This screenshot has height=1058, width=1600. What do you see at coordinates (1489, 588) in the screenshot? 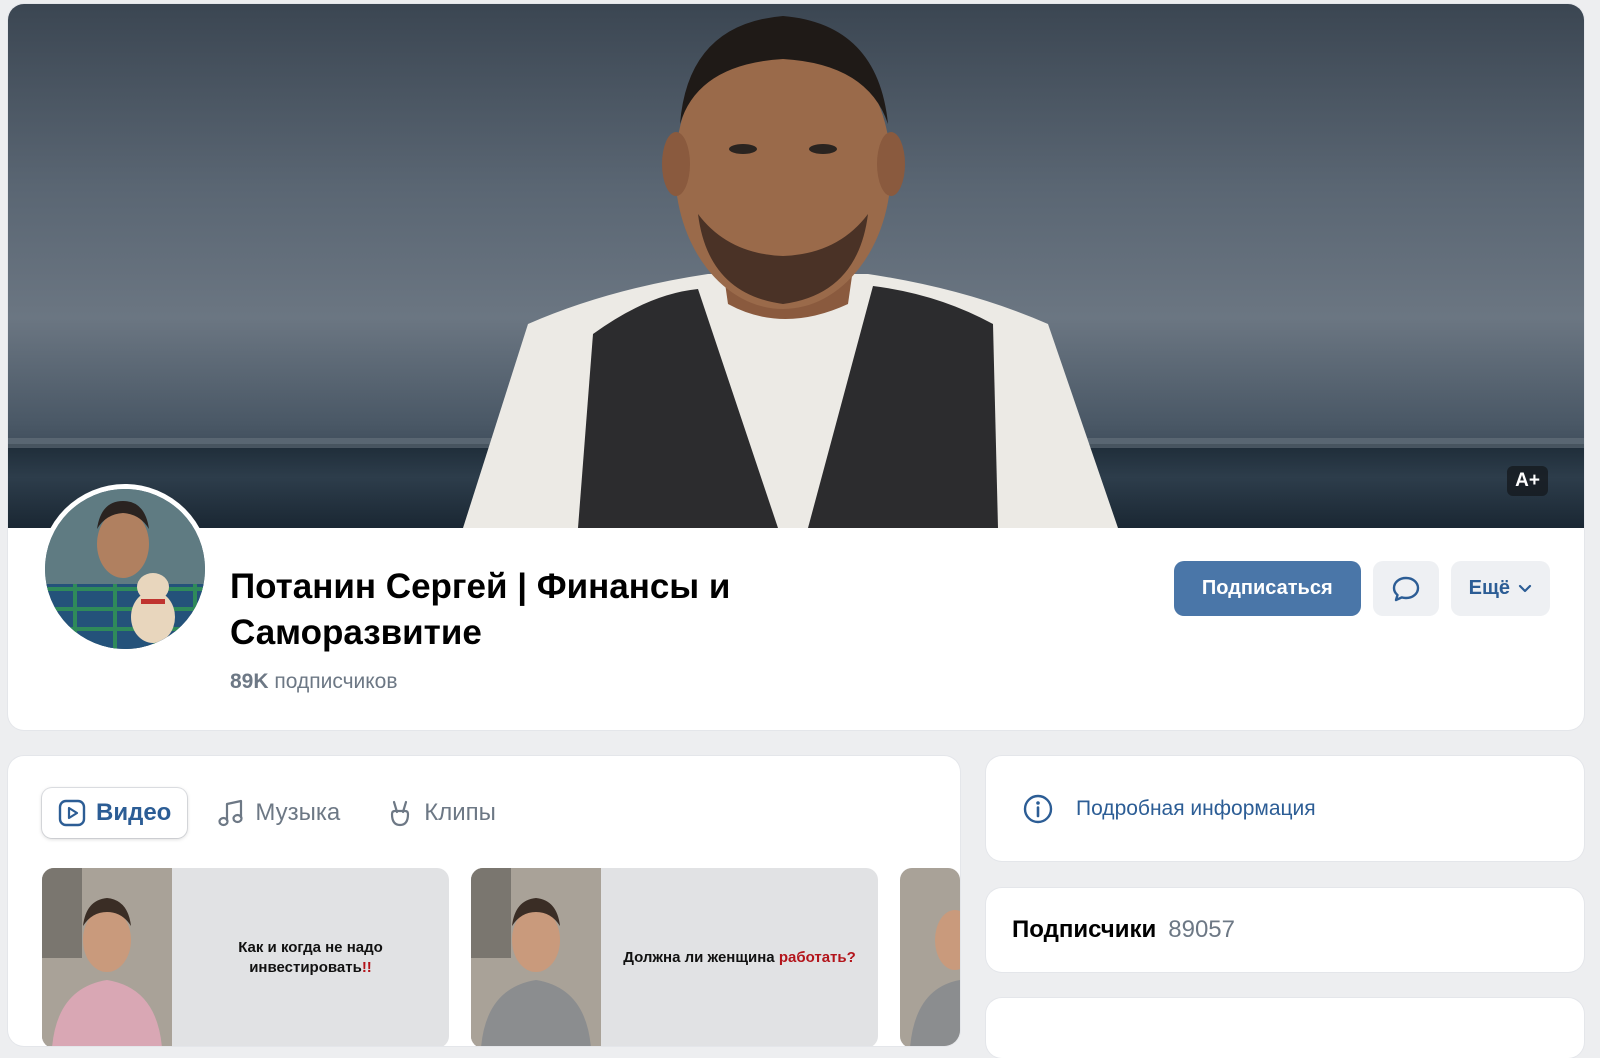
I see `more-label: Ещё` at bounding box center [1489, 588].